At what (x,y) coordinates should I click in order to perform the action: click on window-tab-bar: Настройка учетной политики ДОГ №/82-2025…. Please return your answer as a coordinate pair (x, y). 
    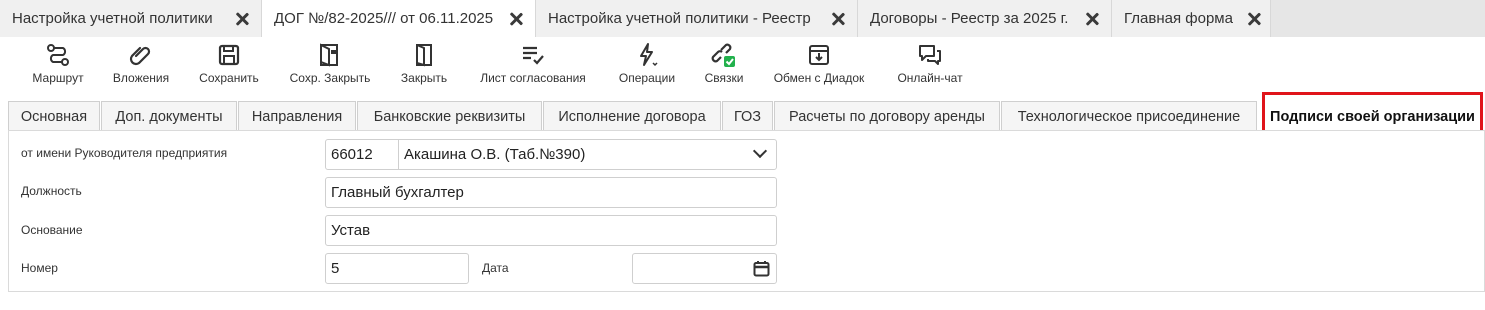
    Looking at the image, I should click on (742, 18).